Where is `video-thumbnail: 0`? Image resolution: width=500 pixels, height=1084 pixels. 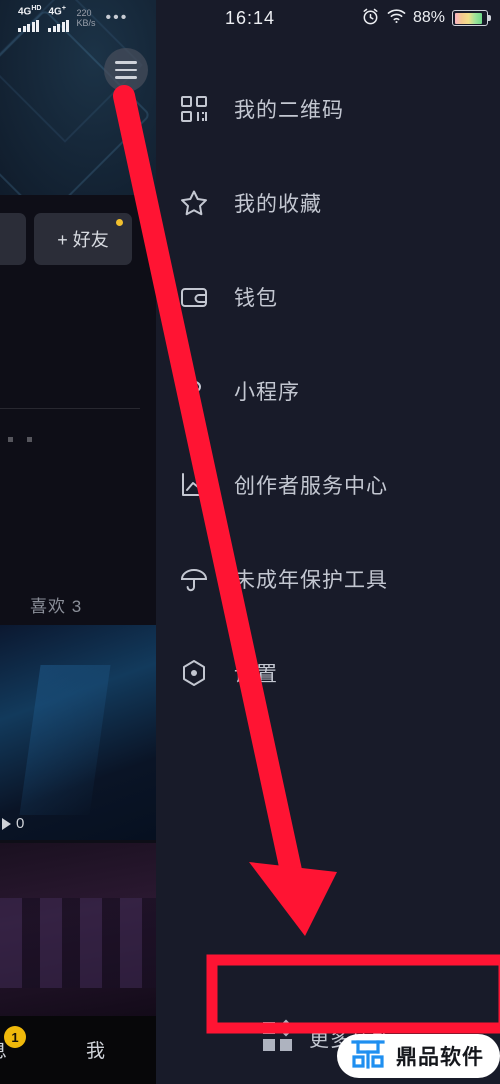 video-thumbnail: 0 is located at coordinates (78, 732).